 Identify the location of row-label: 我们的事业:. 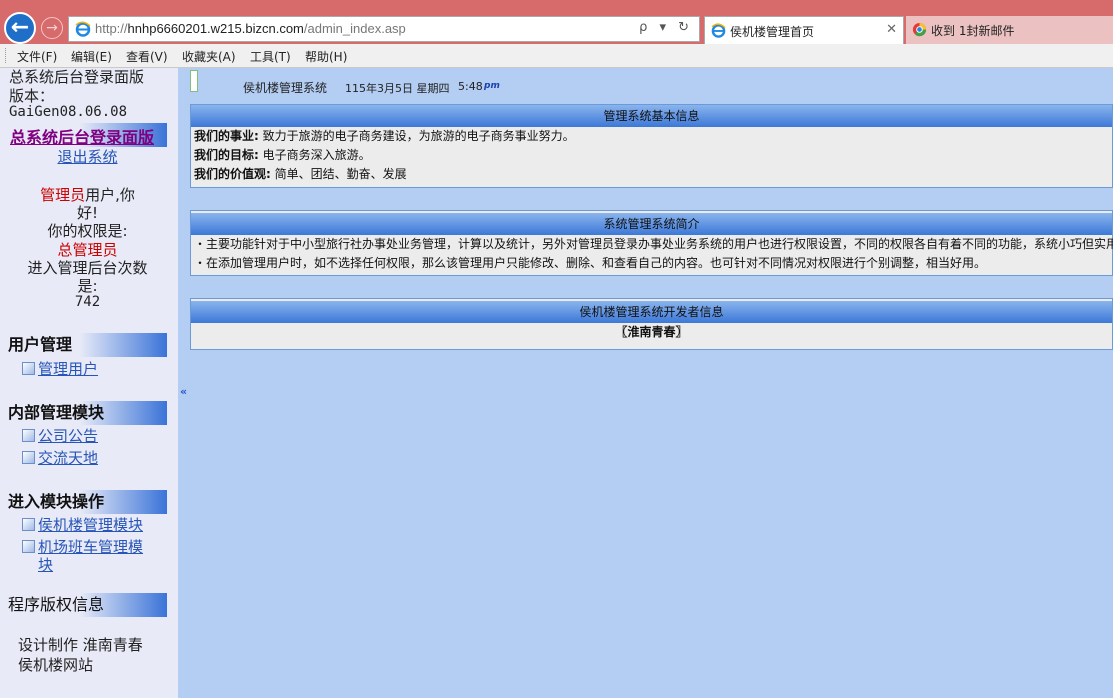
(226, 136).